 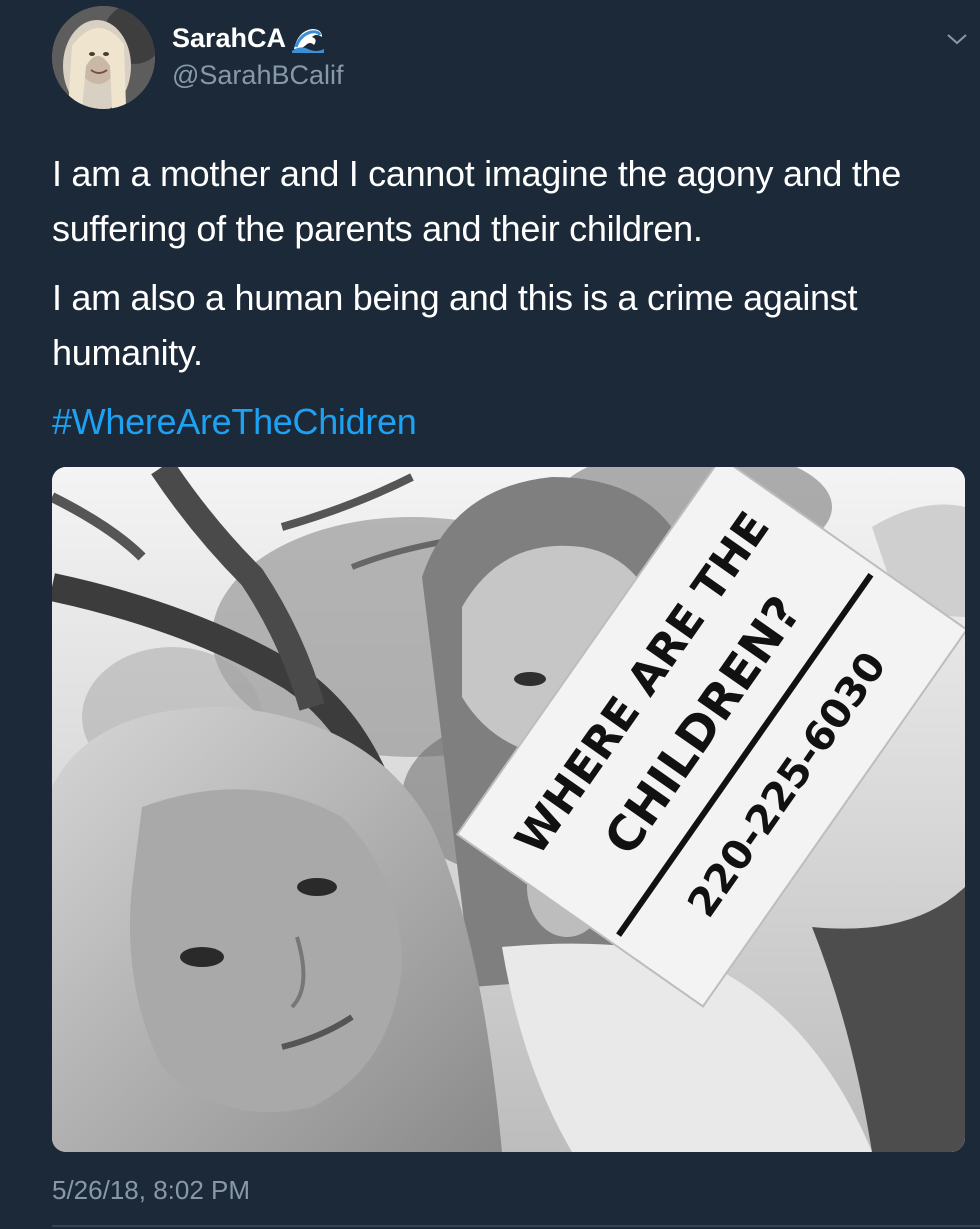 I want to click on hashtag-link: #WhereAreTheChidren, so click(x=502, y=421).